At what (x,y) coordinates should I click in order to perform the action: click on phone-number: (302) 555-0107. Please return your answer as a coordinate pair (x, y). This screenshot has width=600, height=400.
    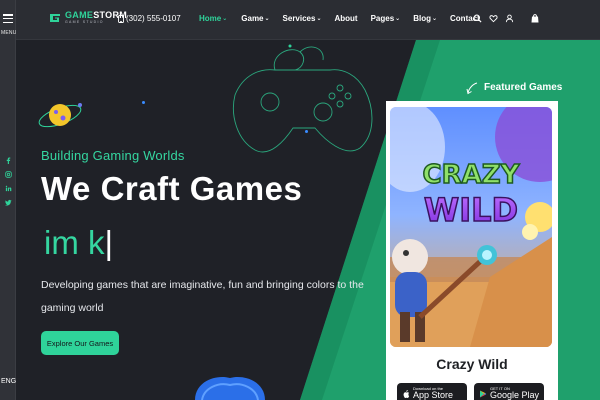
    Looking at the image, I should click on (153, 18).